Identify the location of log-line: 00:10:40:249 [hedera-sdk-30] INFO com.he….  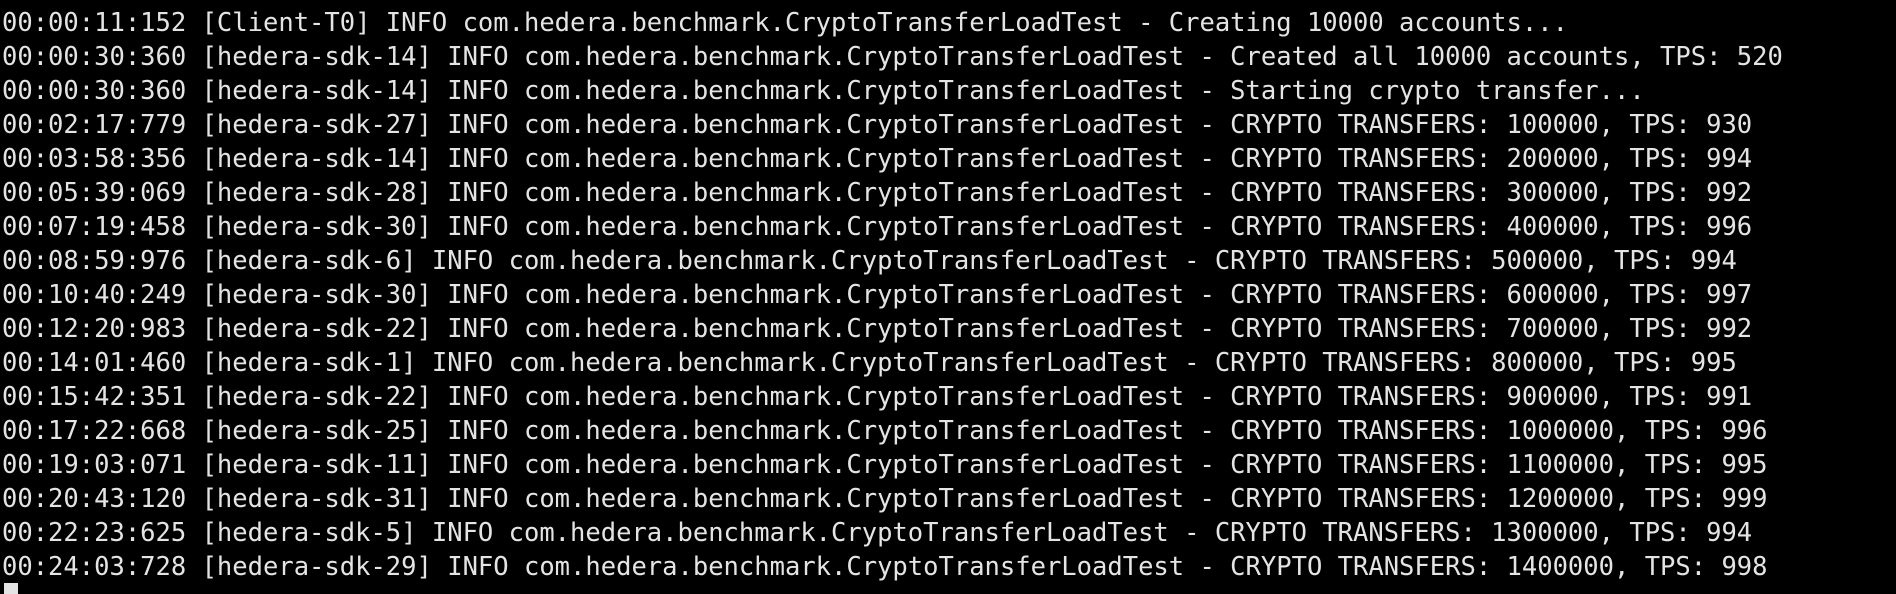
(877, 295).